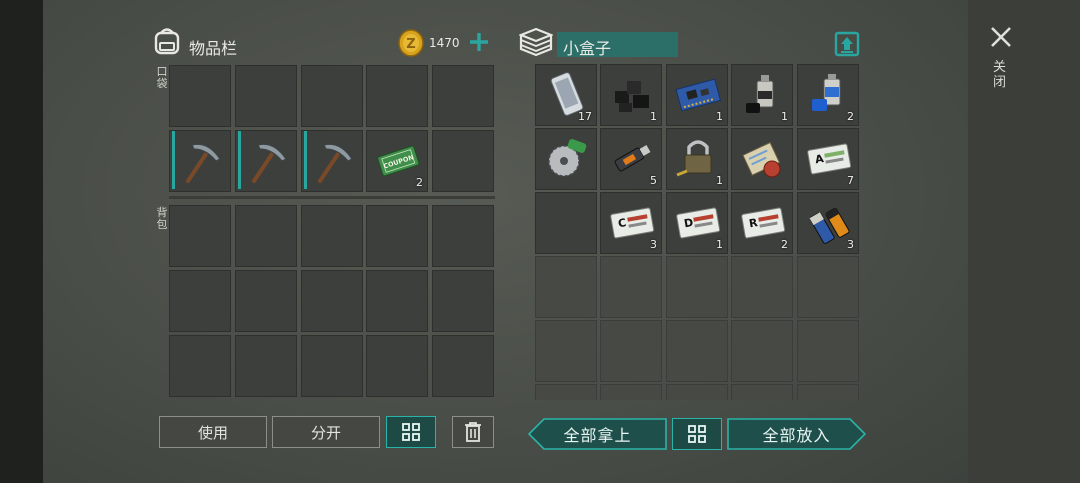 This screenshot has width=1080, height=483. I want to click on coin-icon: Z, so click(411, 43).